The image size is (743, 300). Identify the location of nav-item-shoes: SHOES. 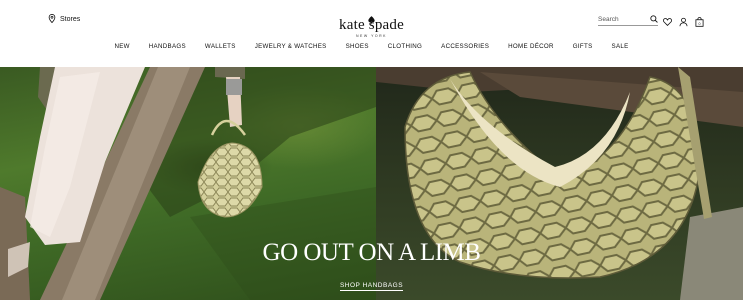
(357, 46).